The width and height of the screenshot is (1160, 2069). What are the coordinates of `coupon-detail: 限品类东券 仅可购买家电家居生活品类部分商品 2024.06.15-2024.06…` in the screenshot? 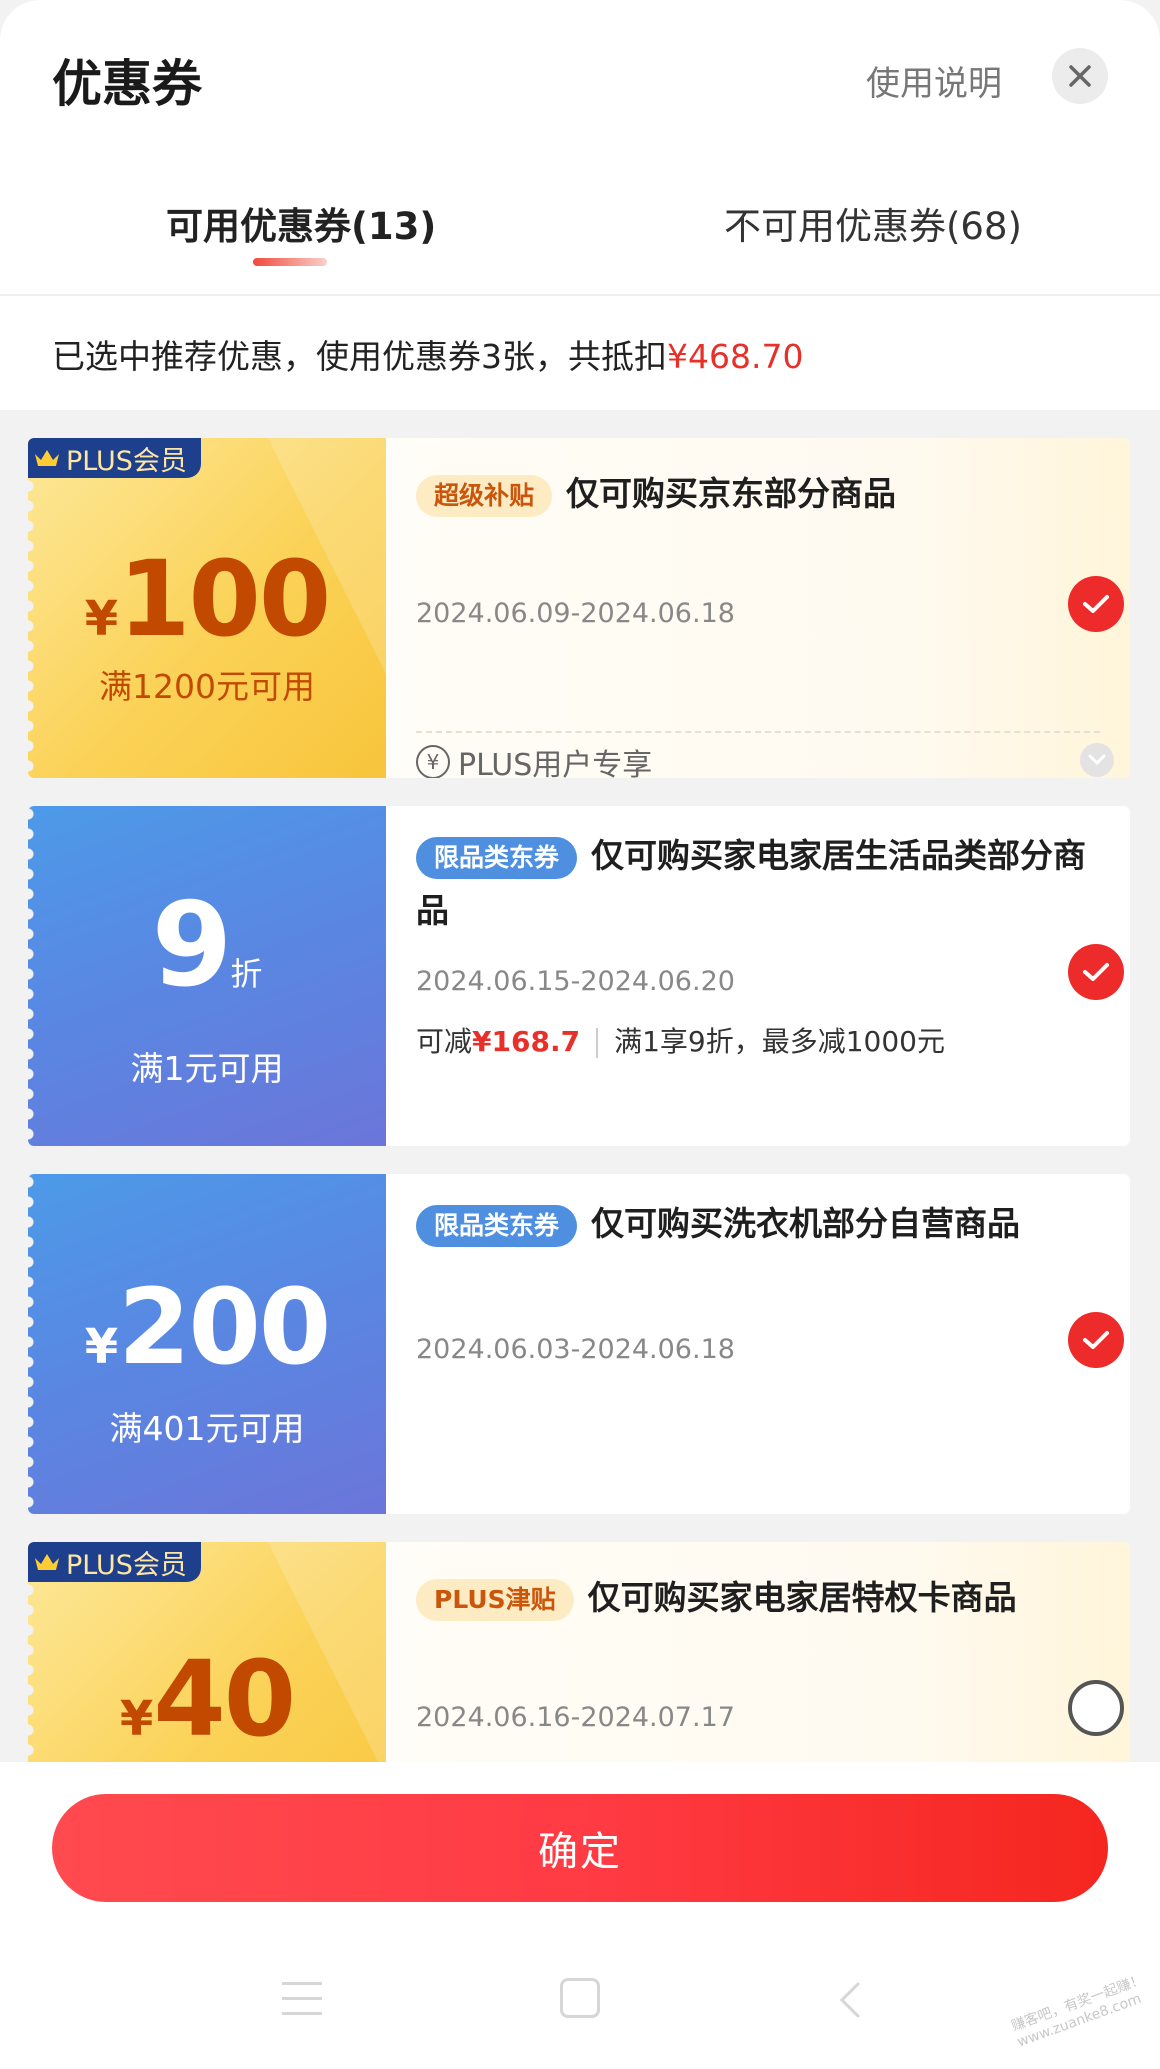 It's located at (758, 976).